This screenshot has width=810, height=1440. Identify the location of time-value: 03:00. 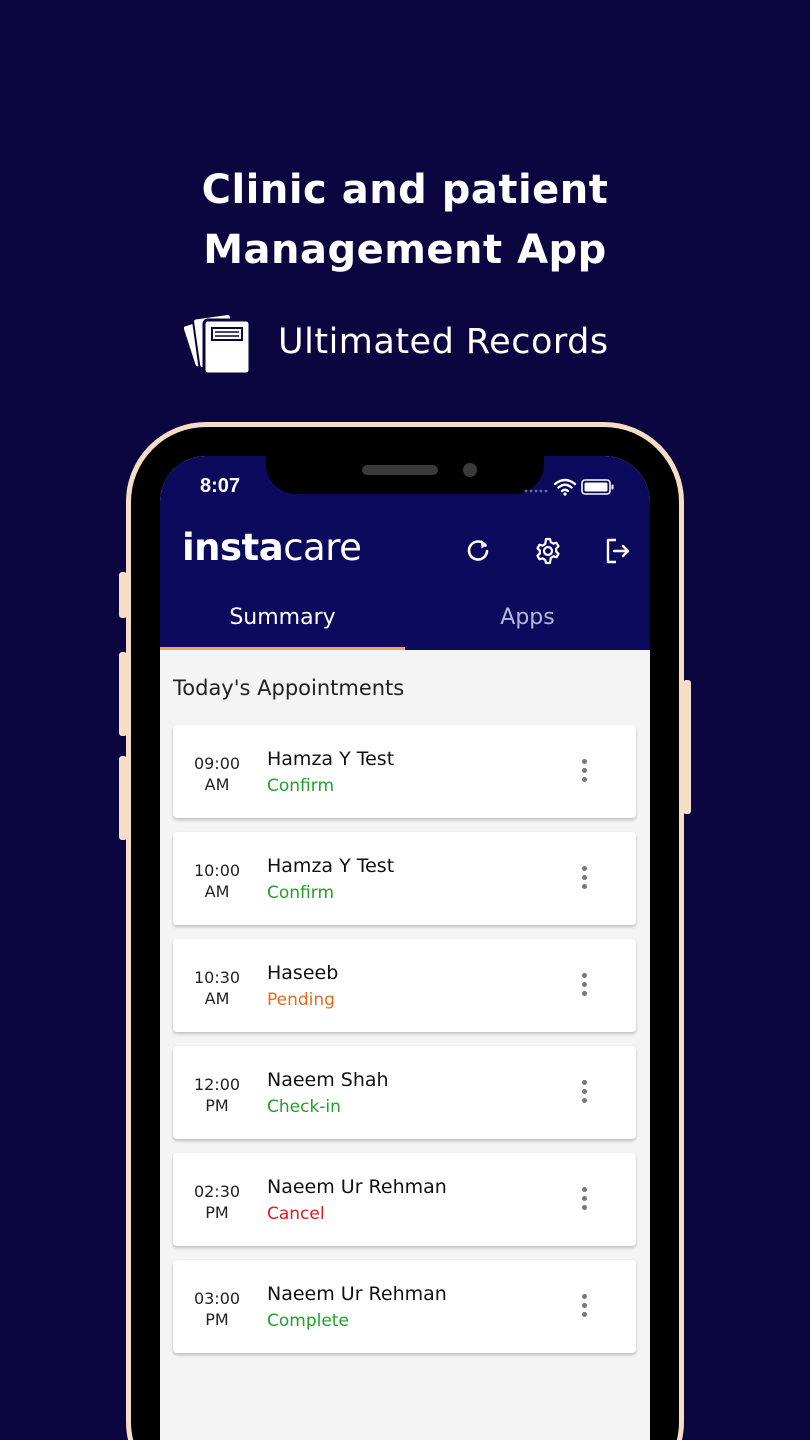
(217, 1298).